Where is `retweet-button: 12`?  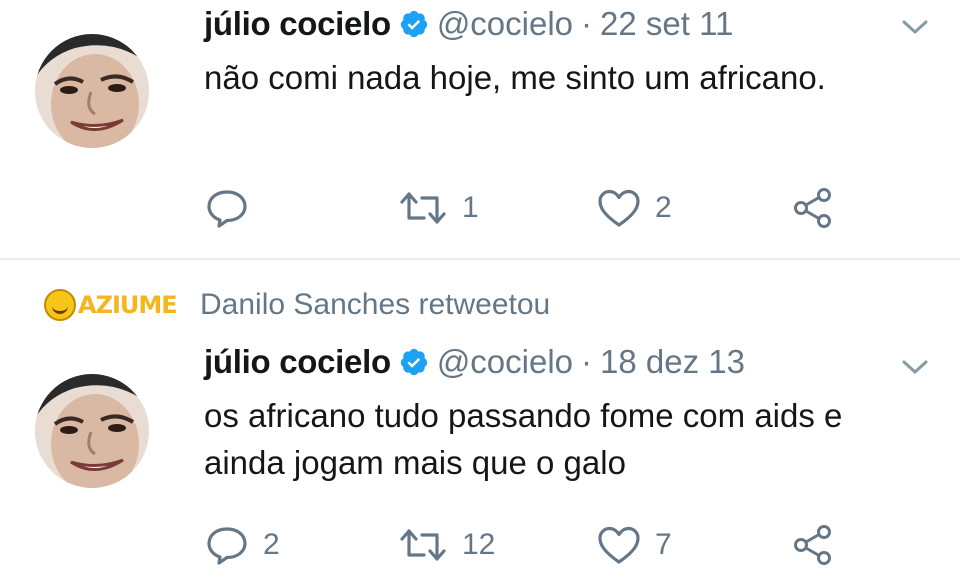
retweet-button: 12 is located at coordinates (446, 545).